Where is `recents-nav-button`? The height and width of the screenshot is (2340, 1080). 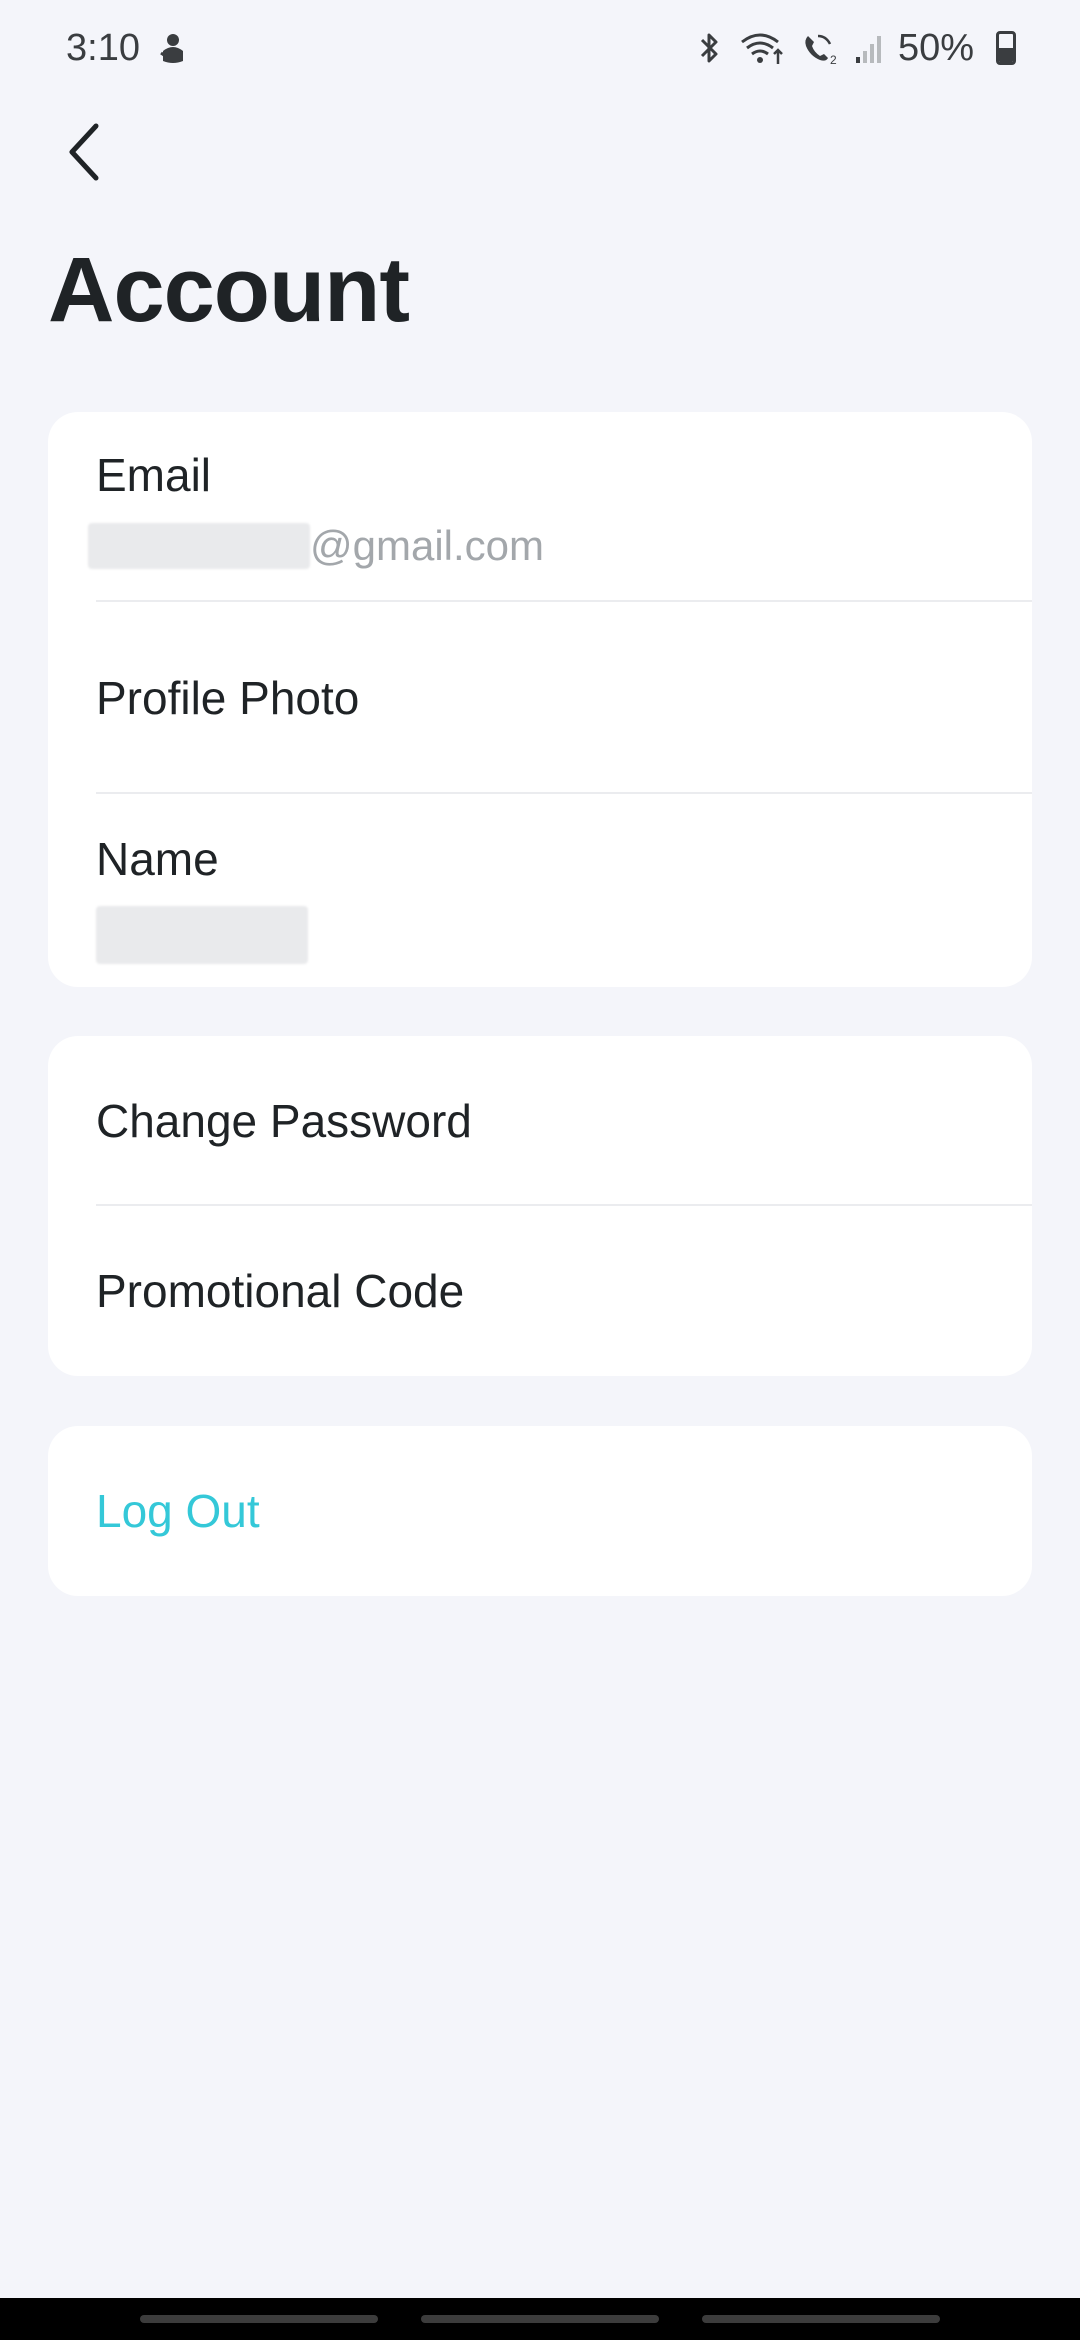 recents-nav-button is located at coordinates (258, 2319).